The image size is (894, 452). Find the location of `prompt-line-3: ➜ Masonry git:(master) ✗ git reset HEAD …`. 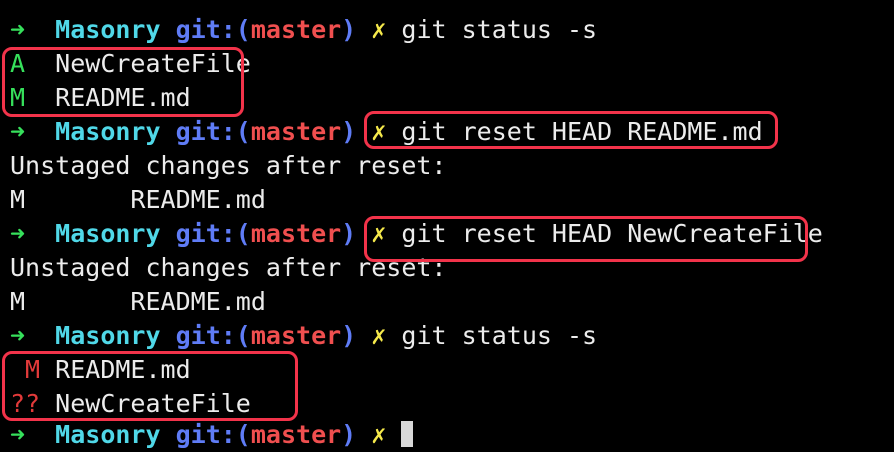

prompt-line-3: ➜ Masonry git:(master) ✗ git reset HEAD … is located at coordinates (416, 234).